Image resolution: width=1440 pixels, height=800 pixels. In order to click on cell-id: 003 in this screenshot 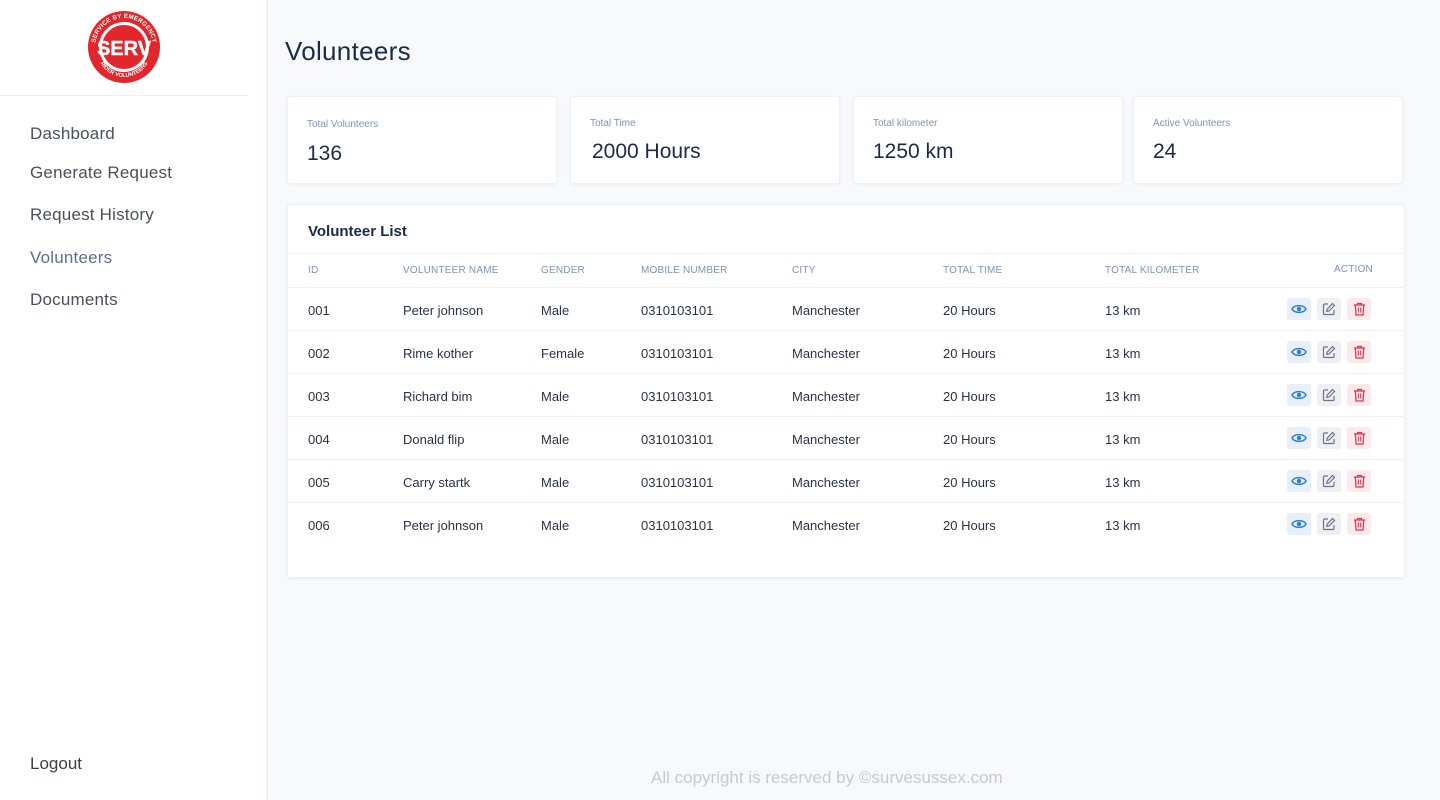, I will do `click(319, 396)`.